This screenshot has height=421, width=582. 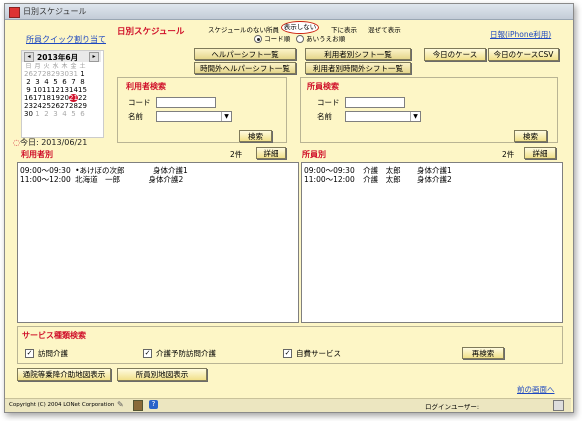 I want to click on calendar-day: 8, so click(x=82, y=82).